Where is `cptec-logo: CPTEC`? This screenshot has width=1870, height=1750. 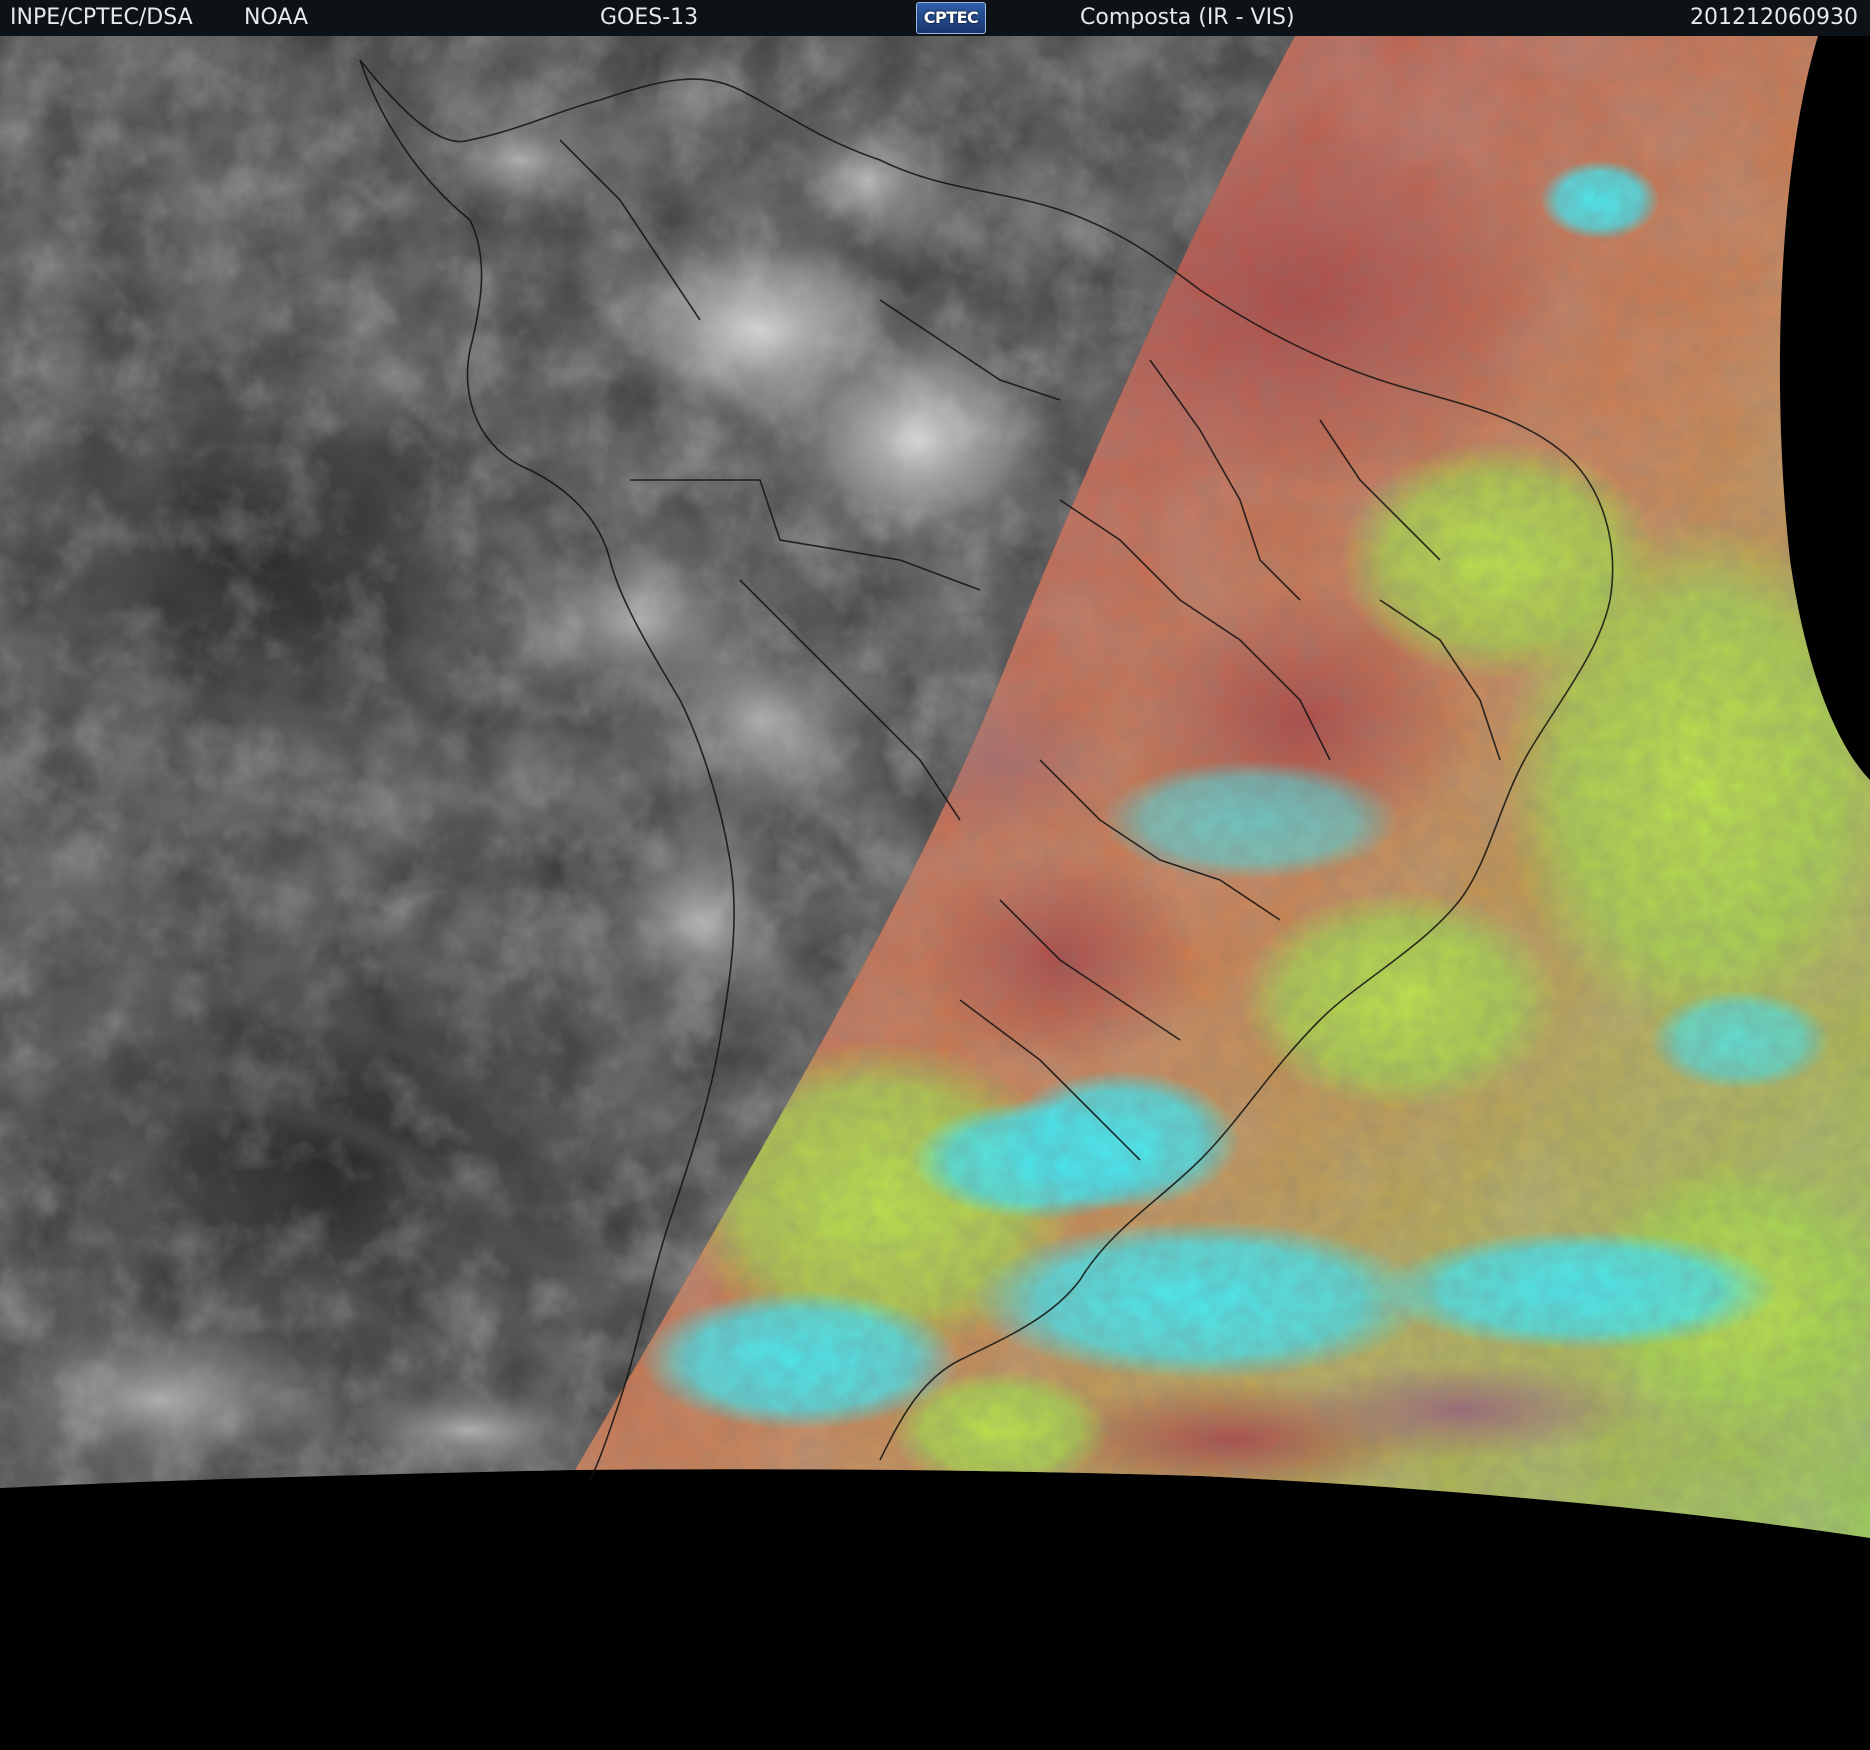 cptec-logo: CPTEC is located at coordinates (951, 18).